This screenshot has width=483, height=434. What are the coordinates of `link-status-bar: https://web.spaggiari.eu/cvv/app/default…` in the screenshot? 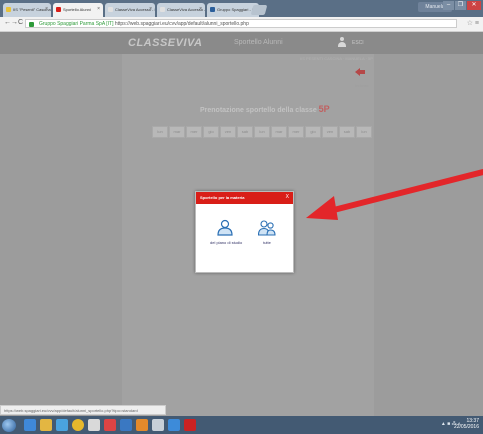 It's located at (83, 410).